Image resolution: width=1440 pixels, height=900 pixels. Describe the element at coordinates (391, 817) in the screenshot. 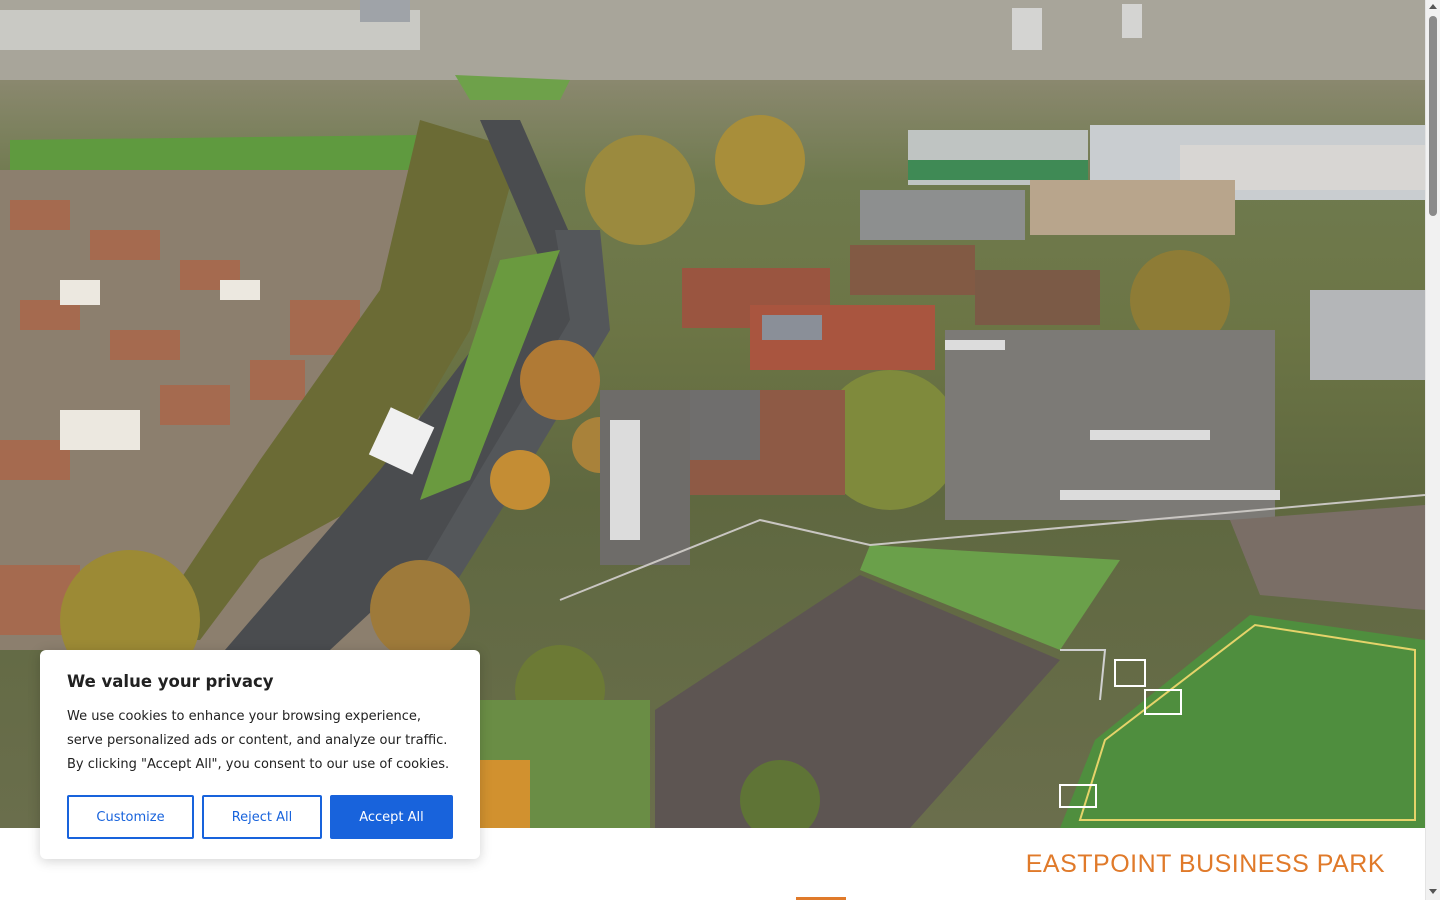

I see `accept-all-button: Accept All` at that location.